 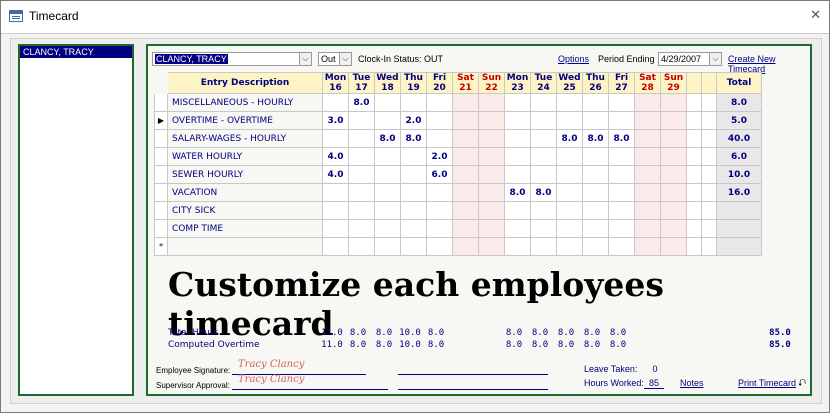 I want to click on entry-description-cell: VACATION, so click(x=245, y=192).